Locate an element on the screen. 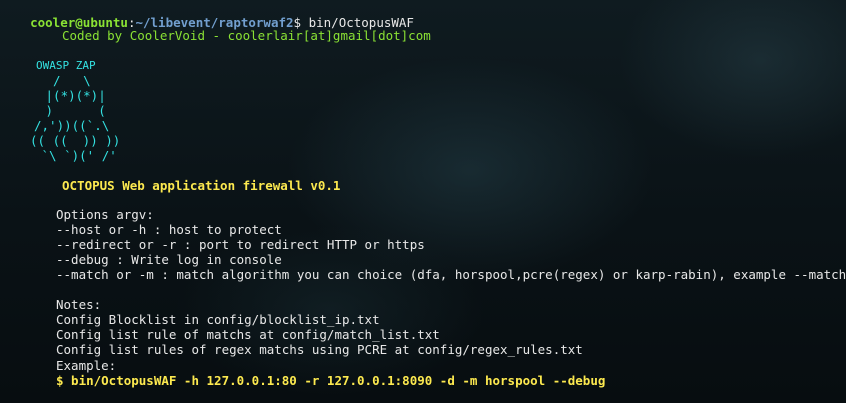 The image size is (846, 403). option-item: --host or -h : host to protect is located at coordinates (169, 229).